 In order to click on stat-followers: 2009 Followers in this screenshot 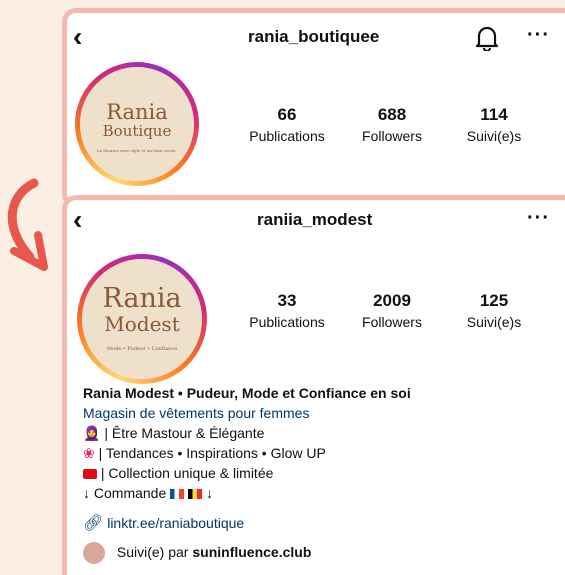, I will do `click(392, 310)`.